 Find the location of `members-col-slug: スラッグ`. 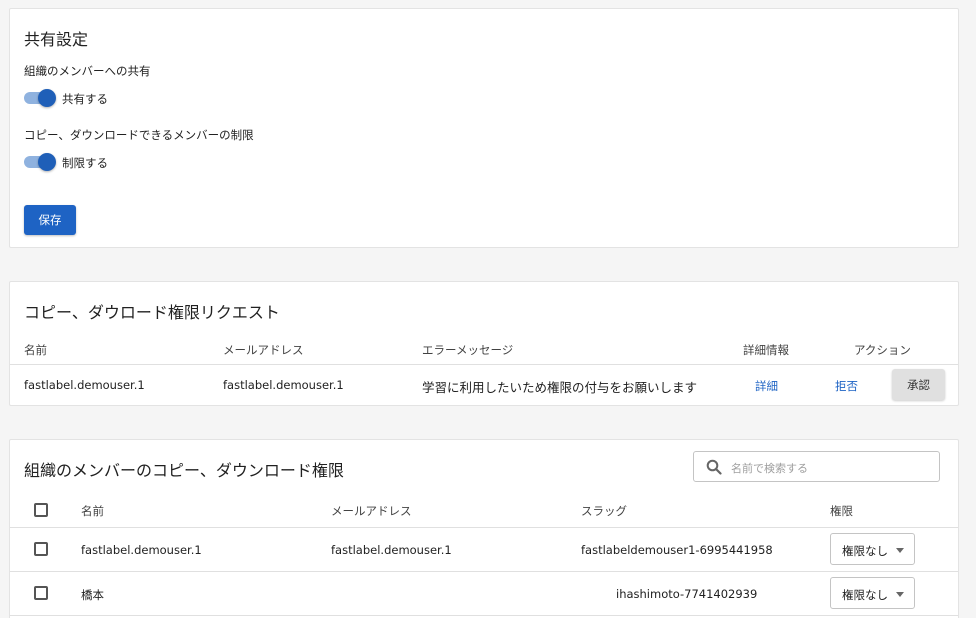

members-col-slug: スラッグ is located at coordinates (604, 511).